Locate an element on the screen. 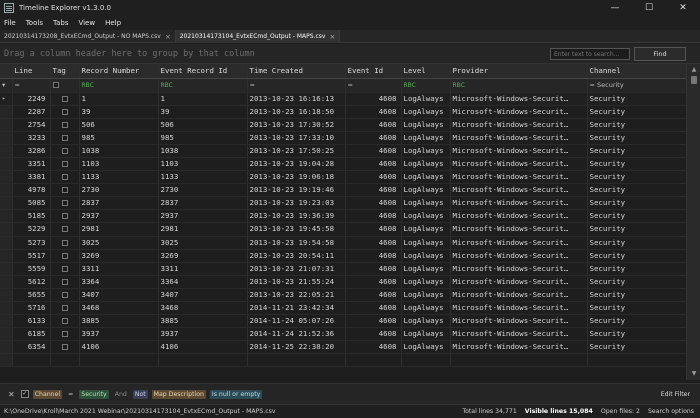 The width and height of the screenshot is (700, 418). cell-provider is located at coordinates (519, 360).